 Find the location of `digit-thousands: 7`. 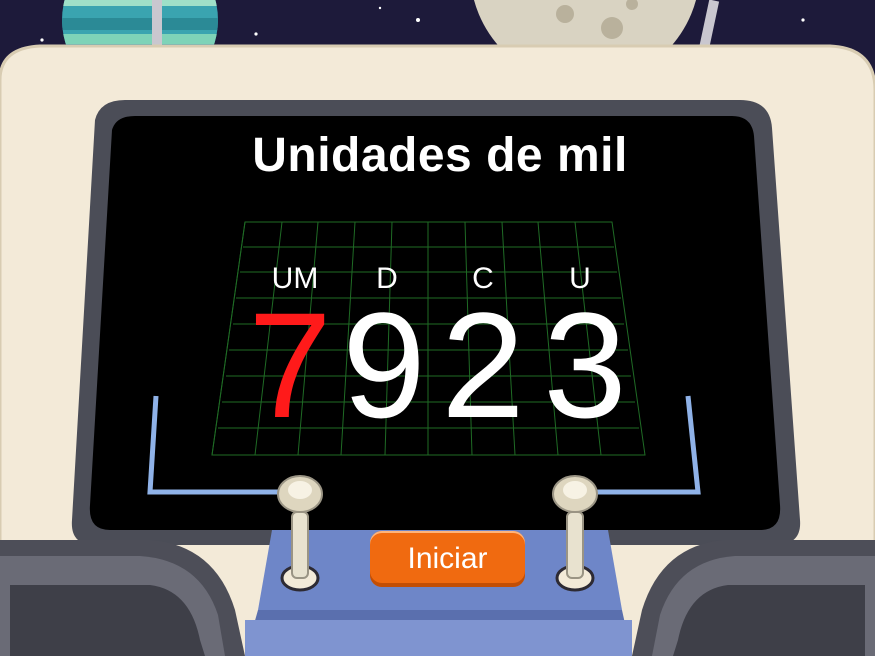

digit-thousands: 7 is located at coordinates (290, 365).